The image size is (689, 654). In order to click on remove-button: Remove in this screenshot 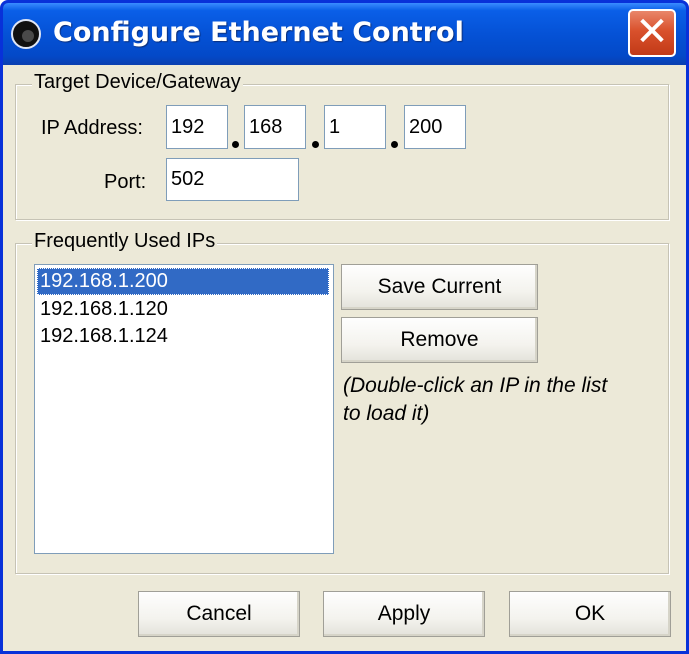, I will do `click(439, 340)`.